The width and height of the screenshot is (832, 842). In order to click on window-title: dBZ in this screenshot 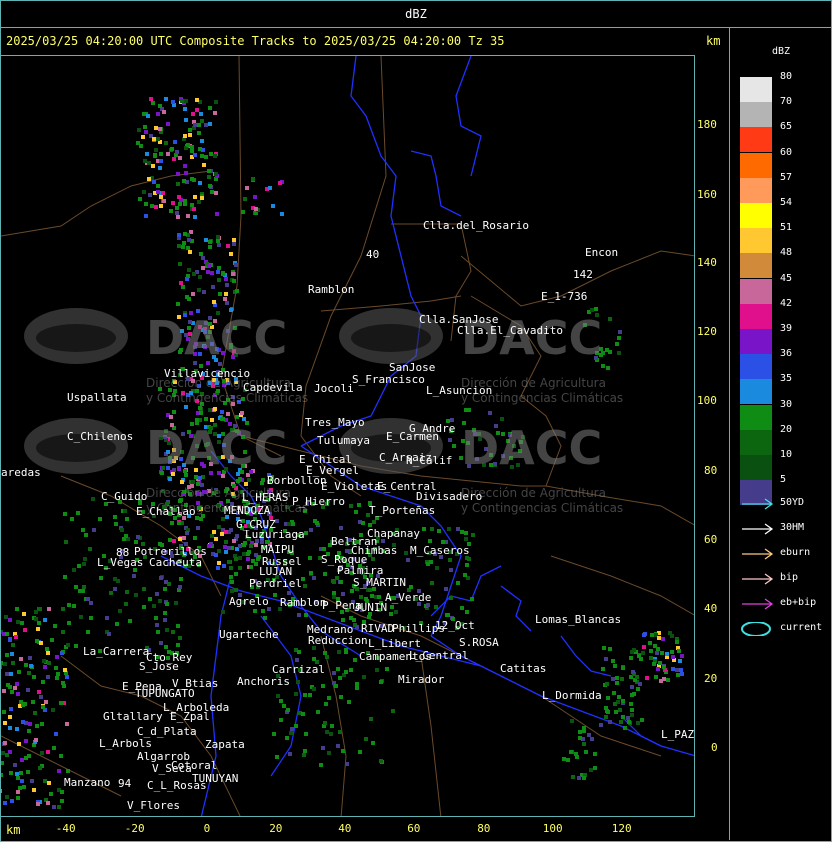, I will do `click(416, 14)`.